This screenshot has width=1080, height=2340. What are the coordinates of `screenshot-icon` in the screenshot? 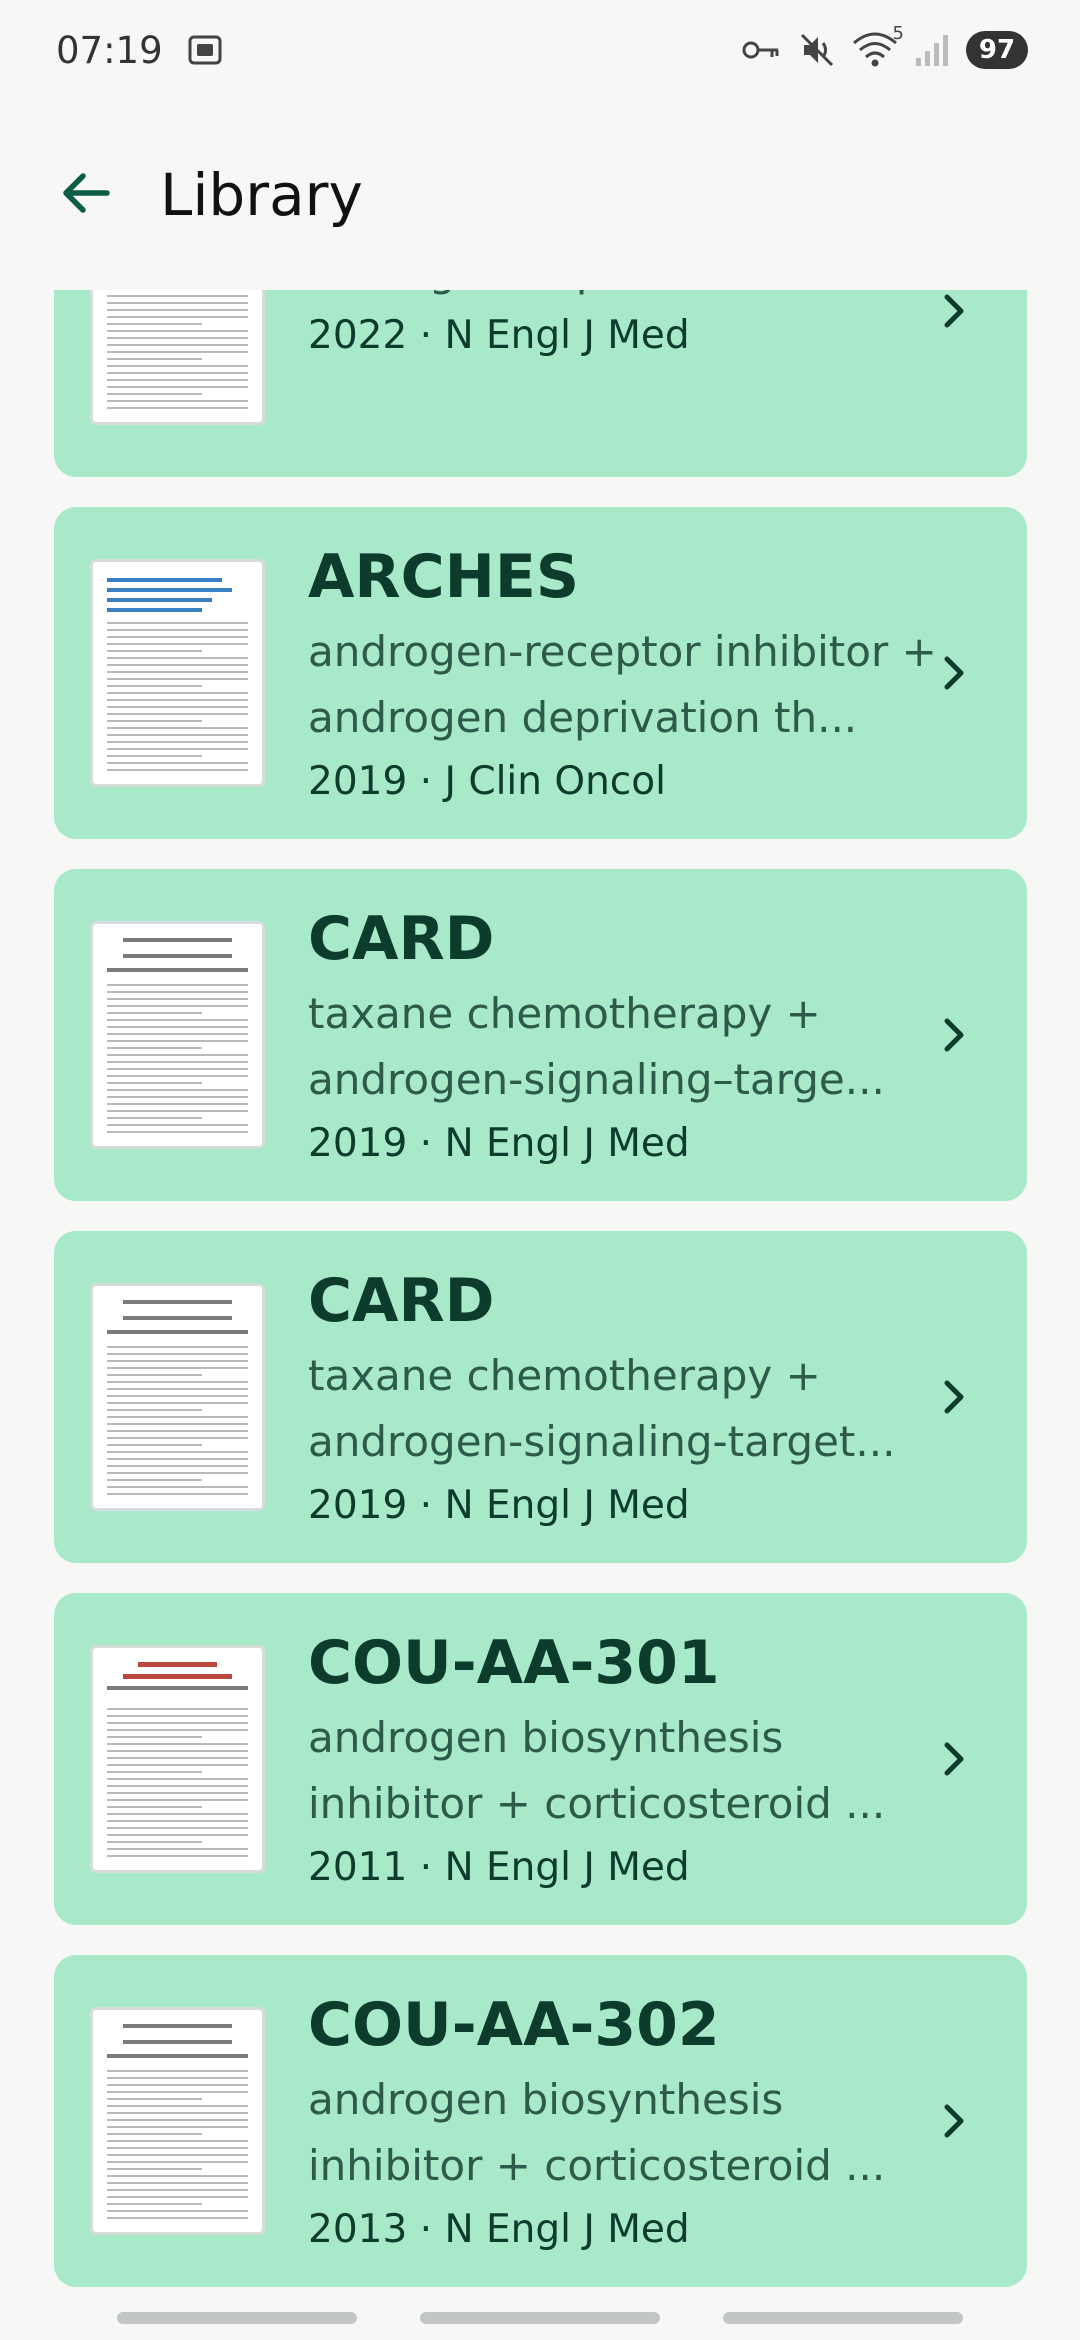 It's located at (205, 50).